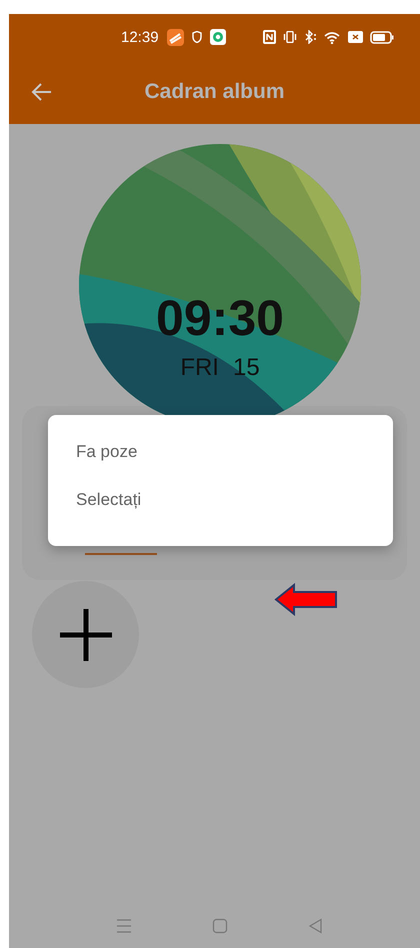  Describe the element at coordinates (109, 500) in the screenshot. I see `menu-item: Selectați` at that location.